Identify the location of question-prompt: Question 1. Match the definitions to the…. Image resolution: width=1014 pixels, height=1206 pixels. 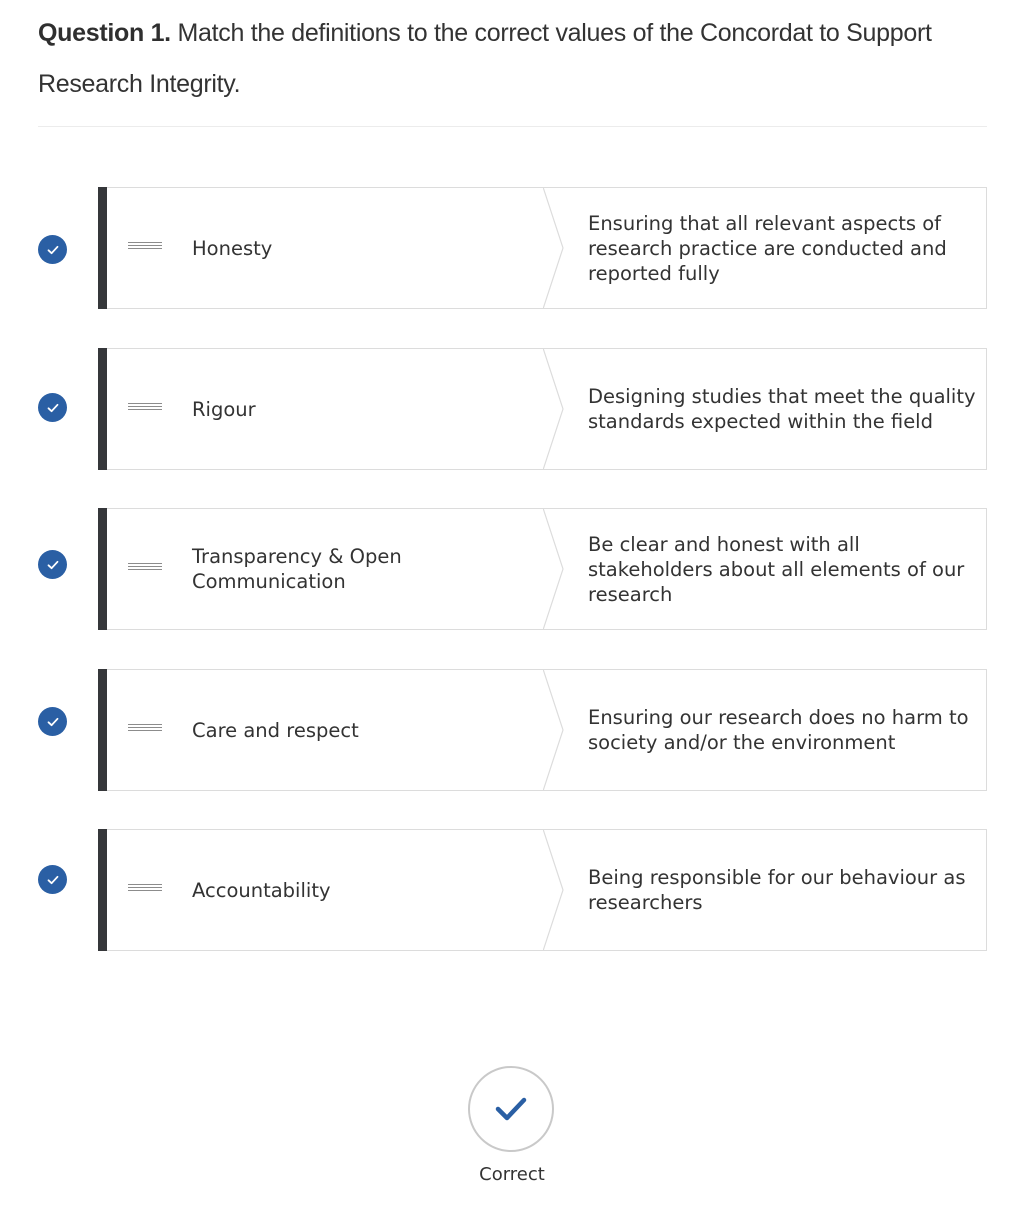
(508, 59).